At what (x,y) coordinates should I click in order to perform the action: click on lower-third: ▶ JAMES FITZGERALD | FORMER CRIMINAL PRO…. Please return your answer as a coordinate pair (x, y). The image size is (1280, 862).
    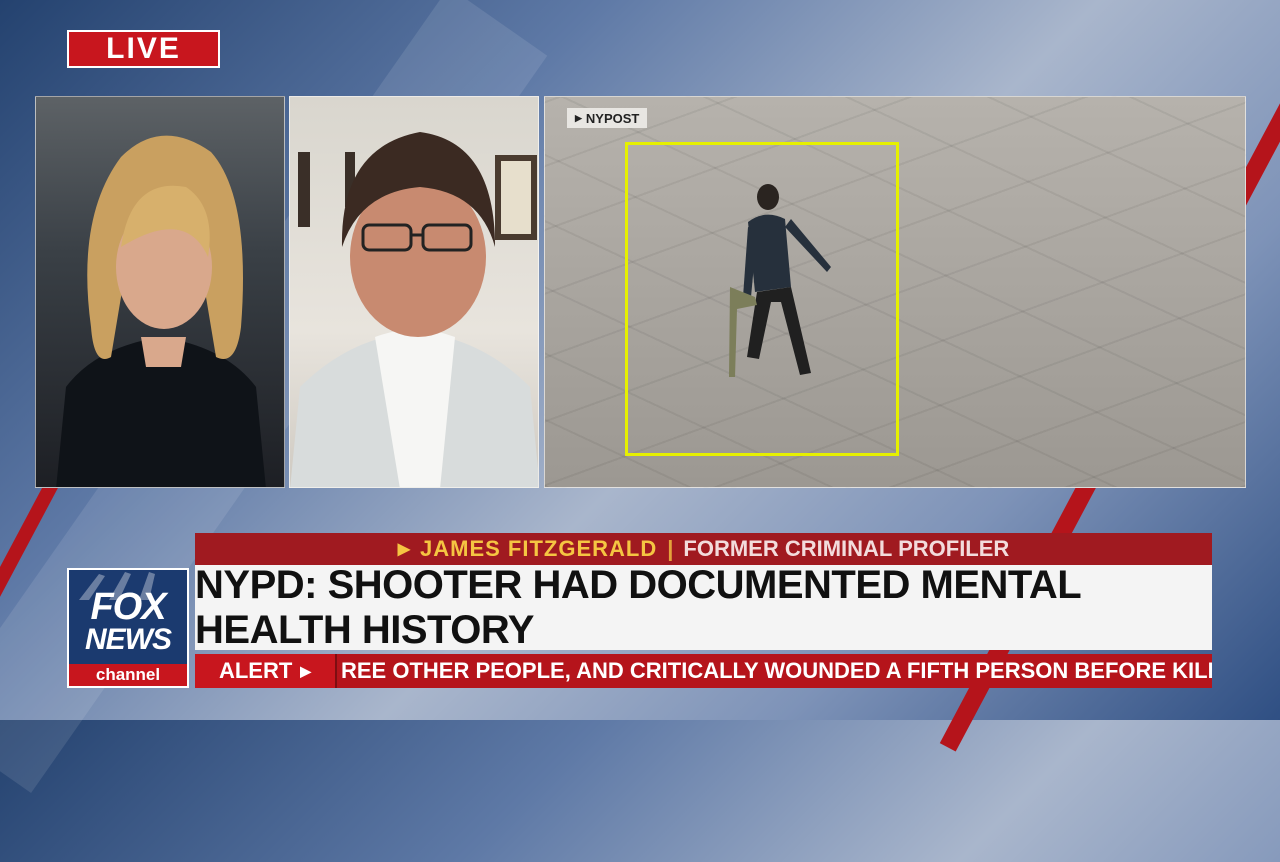
    Looking at the image, I should click on (703, 592).